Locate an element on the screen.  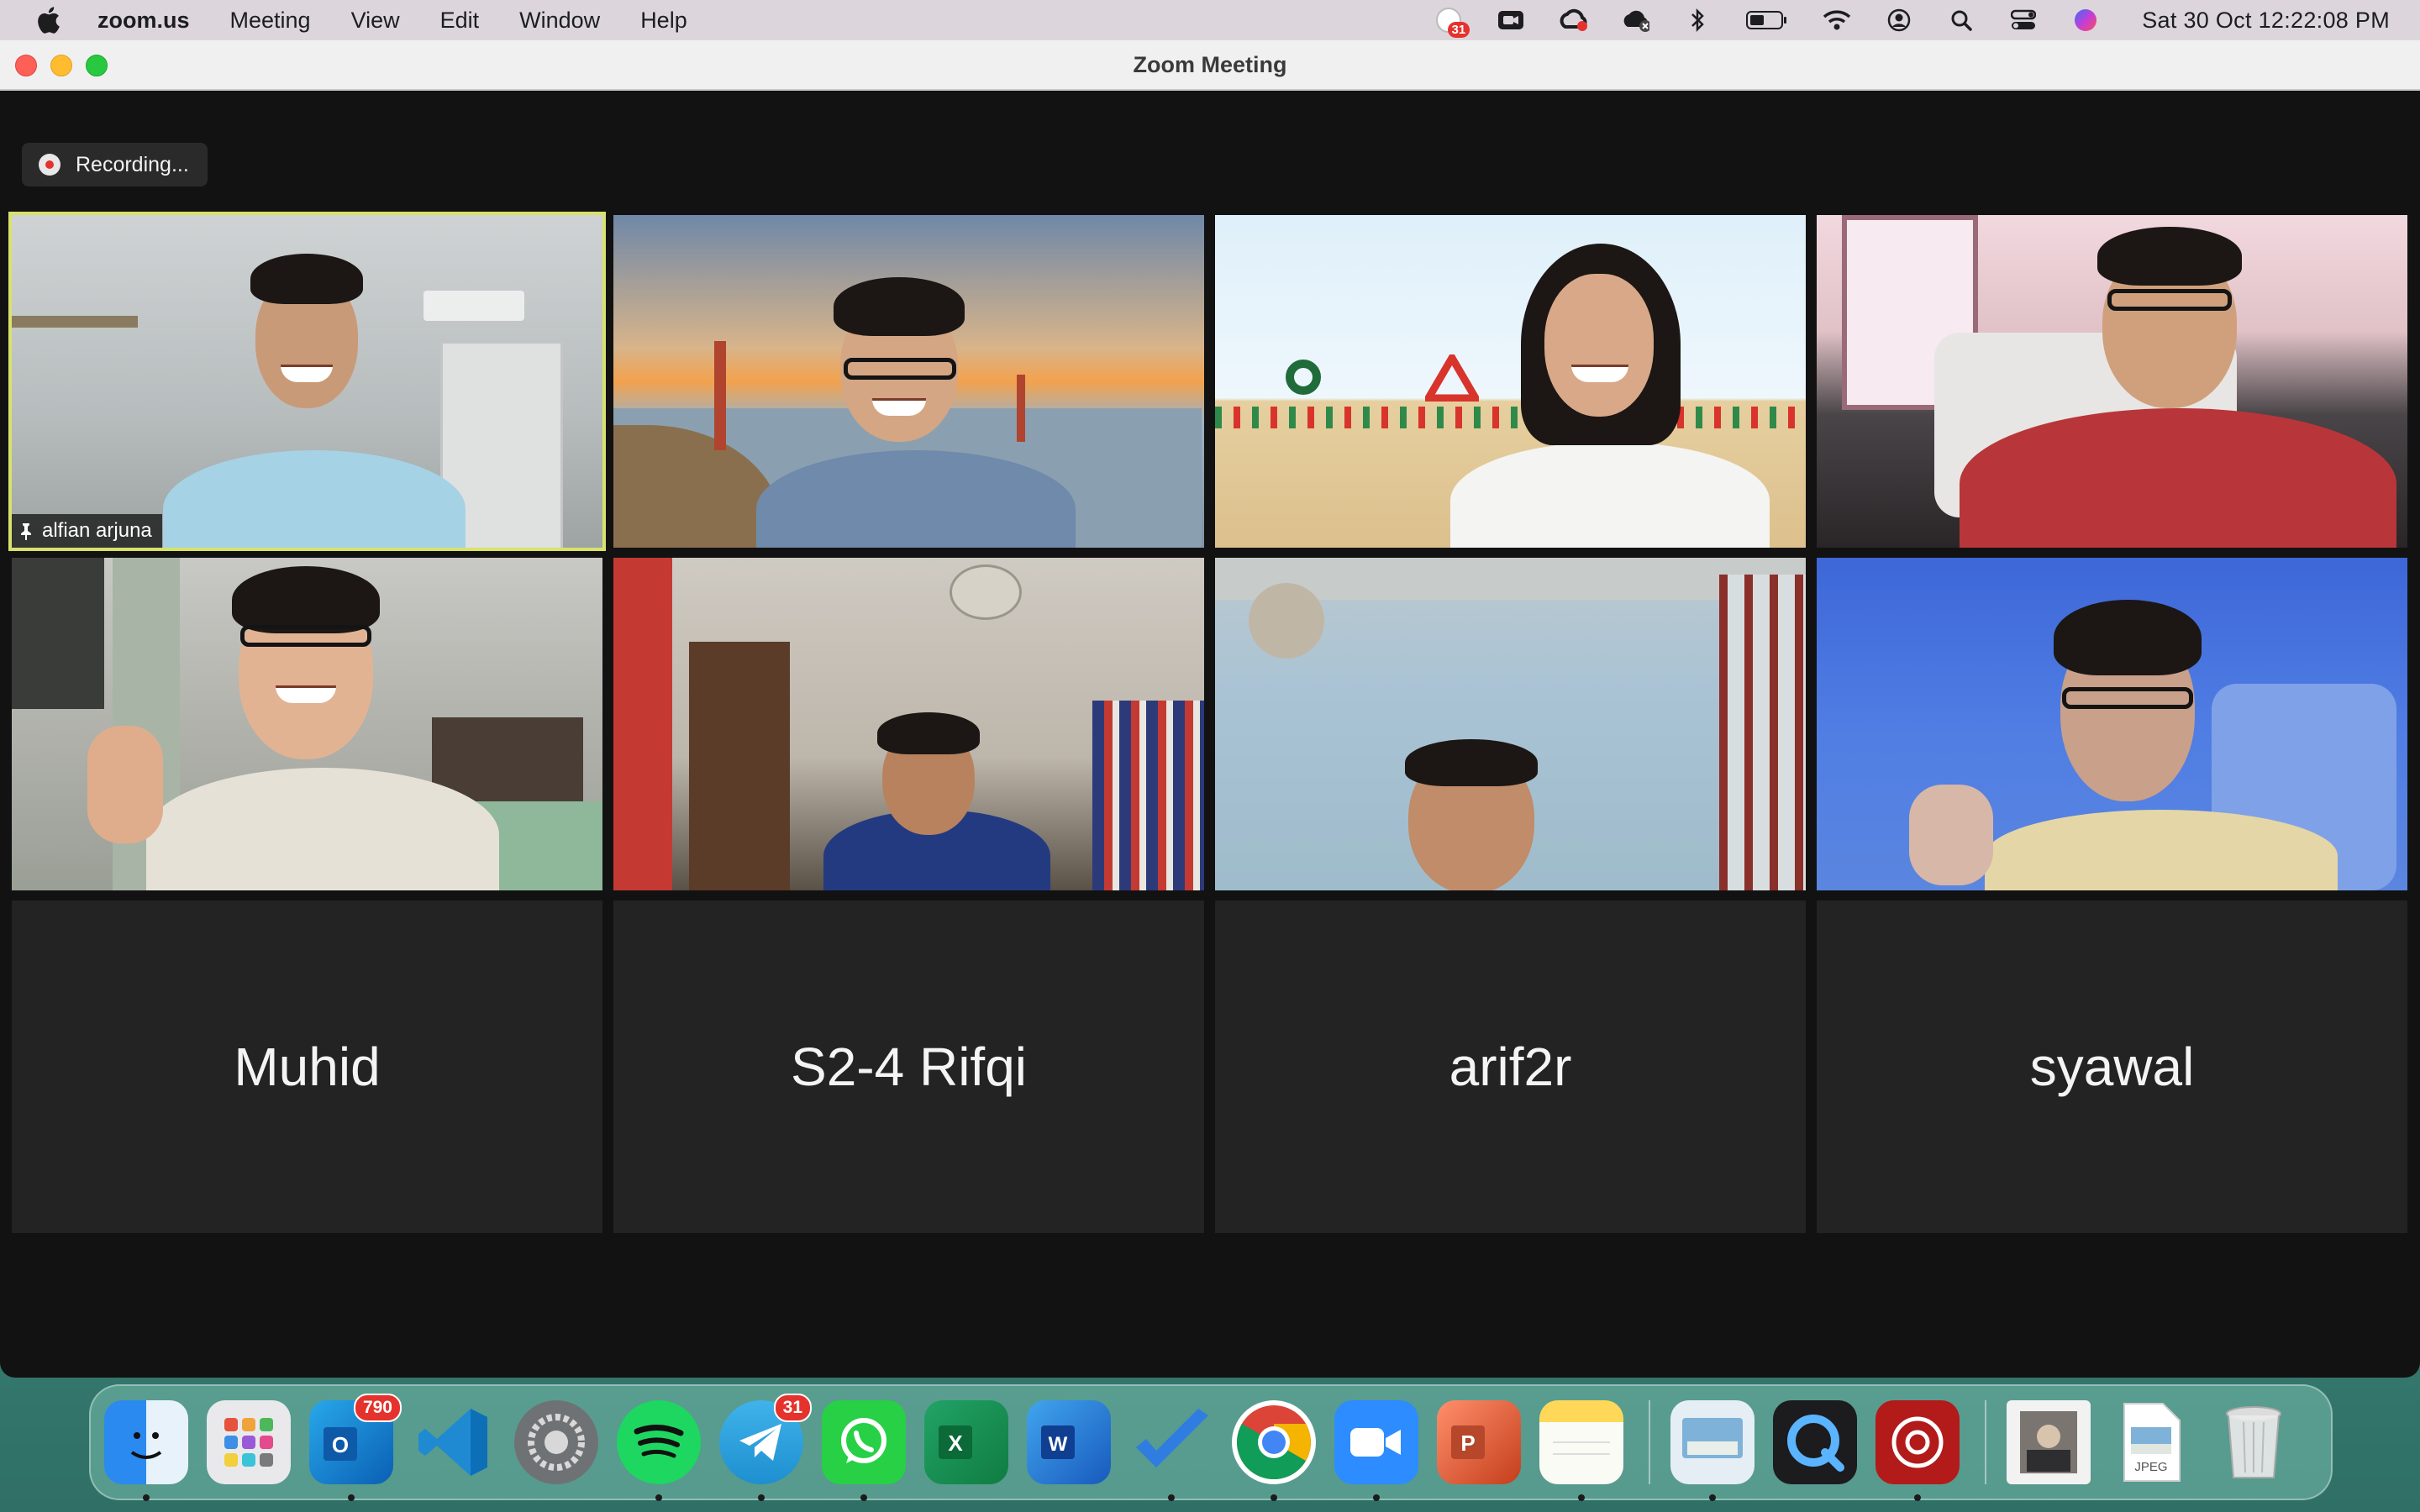
dock-separator is located at coordinates (1650, 1442).